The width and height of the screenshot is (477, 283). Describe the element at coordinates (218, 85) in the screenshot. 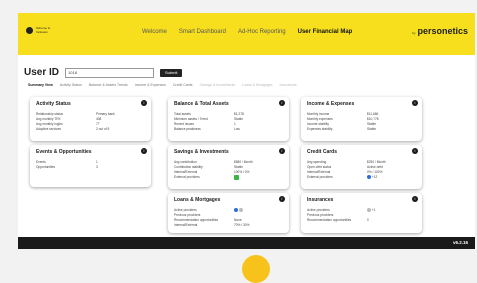

I see `tab-savings-investments: Savings & Investments` at that location.